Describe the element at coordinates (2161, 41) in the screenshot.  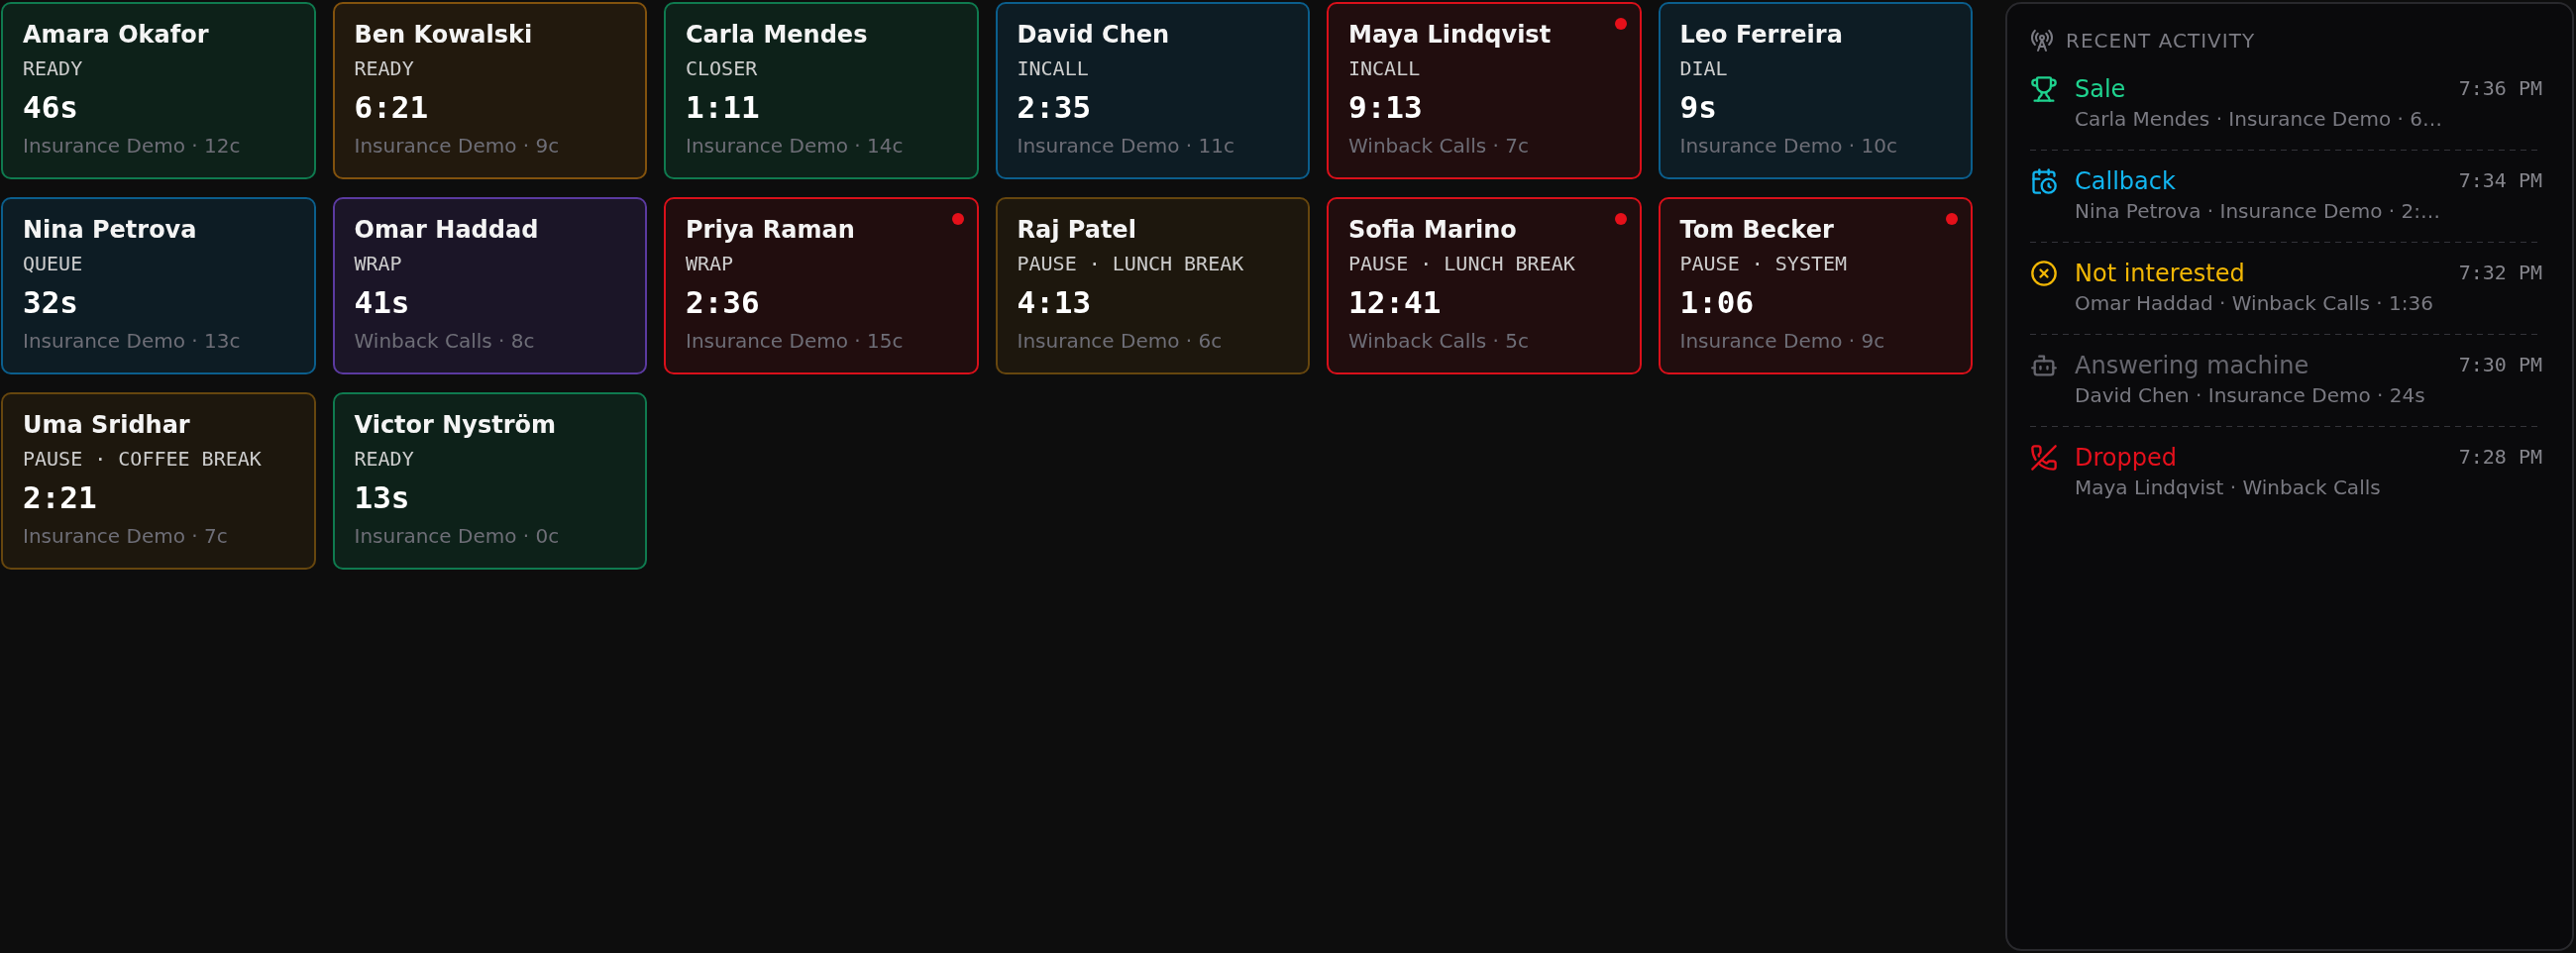
I see `panel-title: RECENT ACTIVITY` at that location.